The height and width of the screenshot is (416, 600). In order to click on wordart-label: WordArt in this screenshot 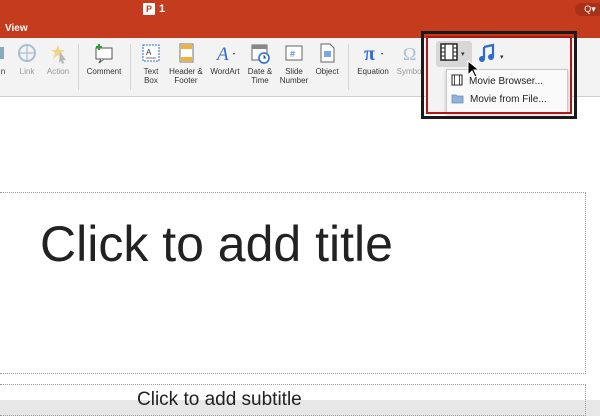, I will do `click(225, 71)`.